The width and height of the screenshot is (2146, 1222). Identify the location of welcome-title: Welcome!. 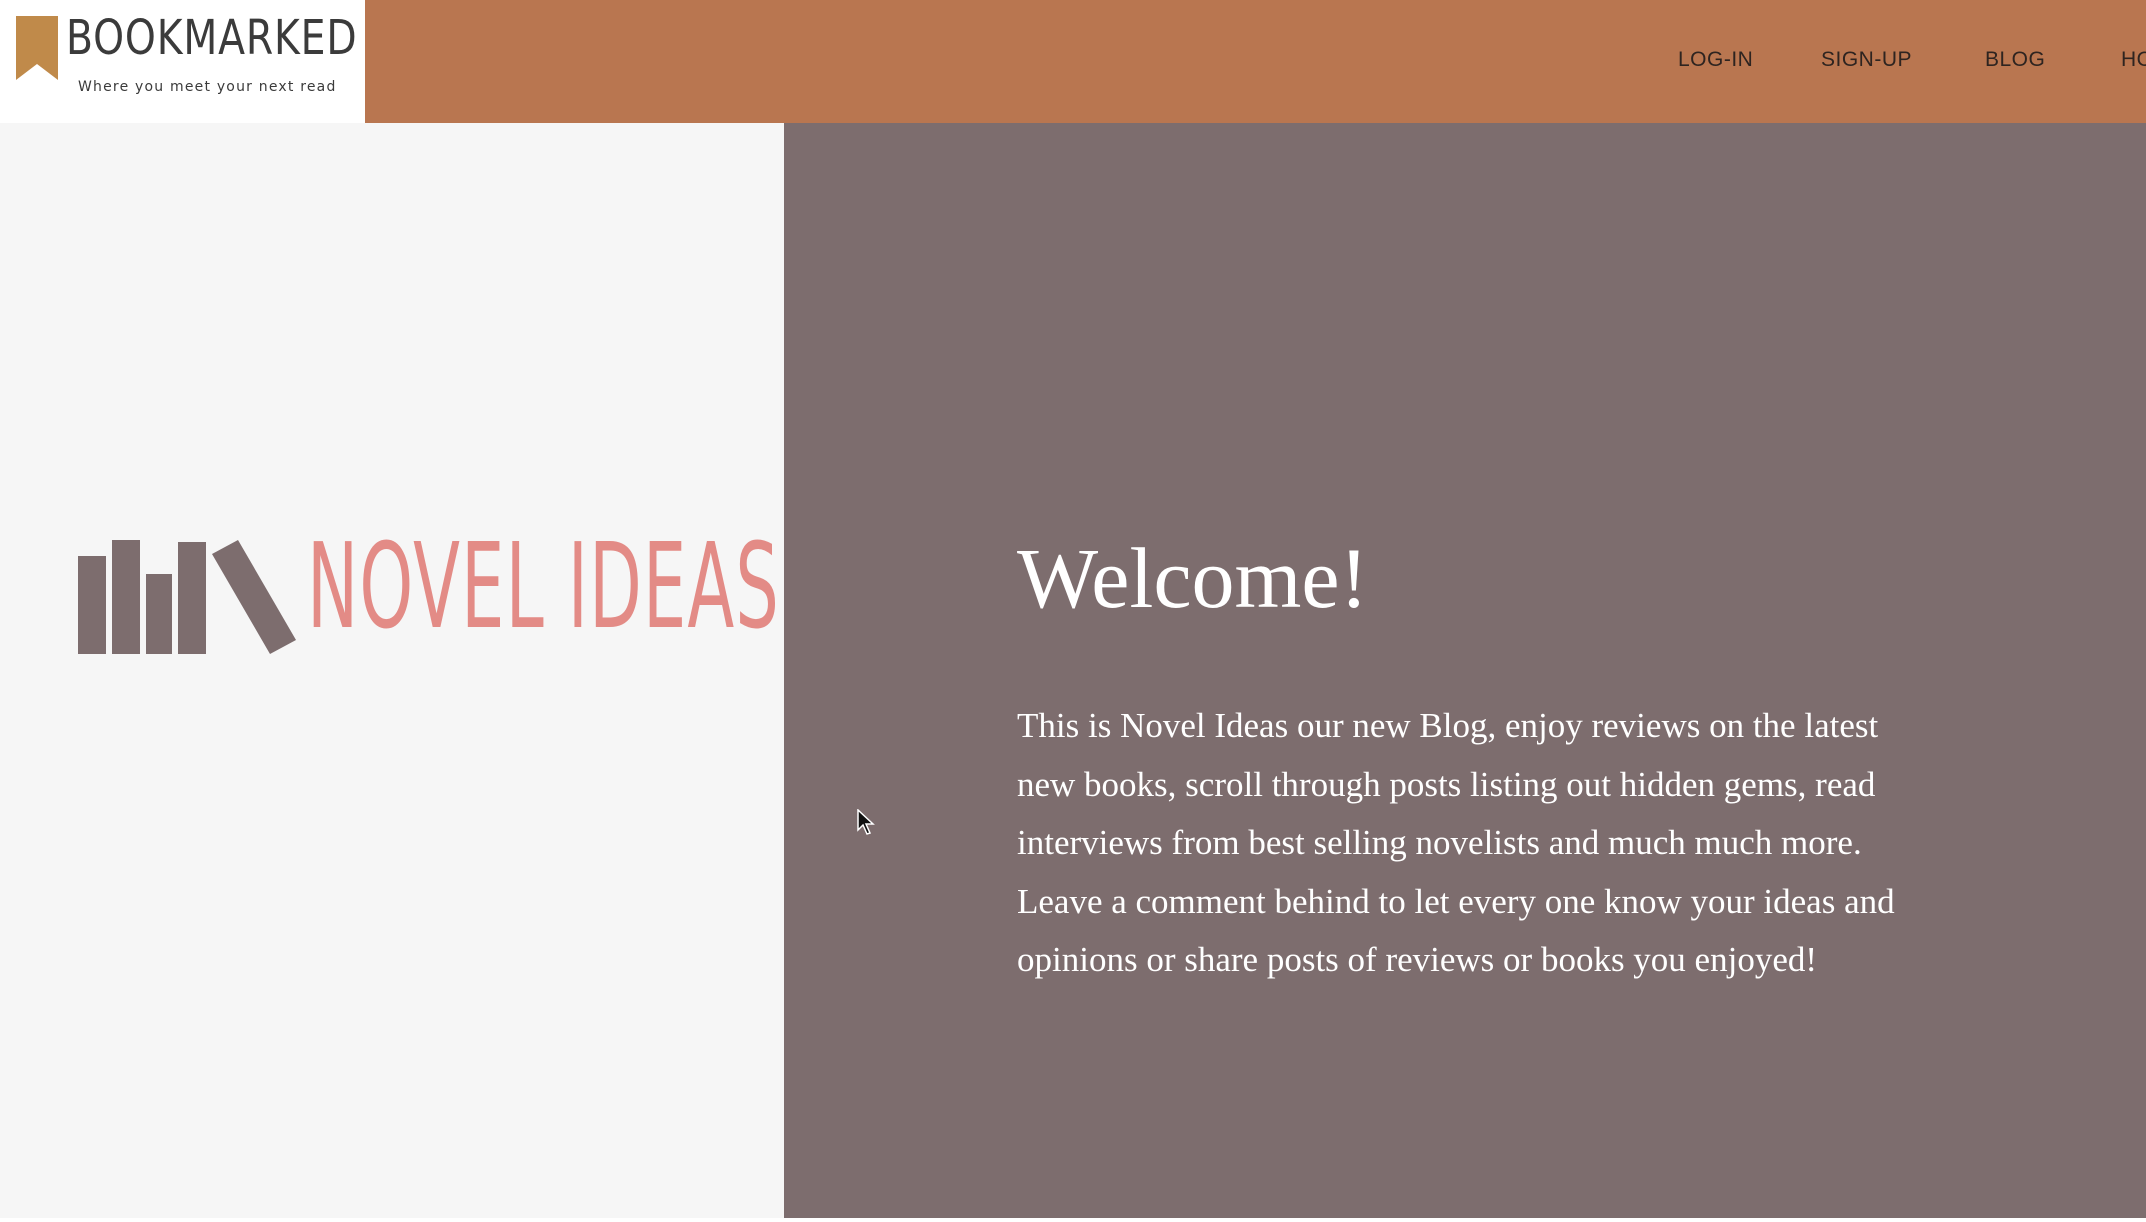
(1193, 578).